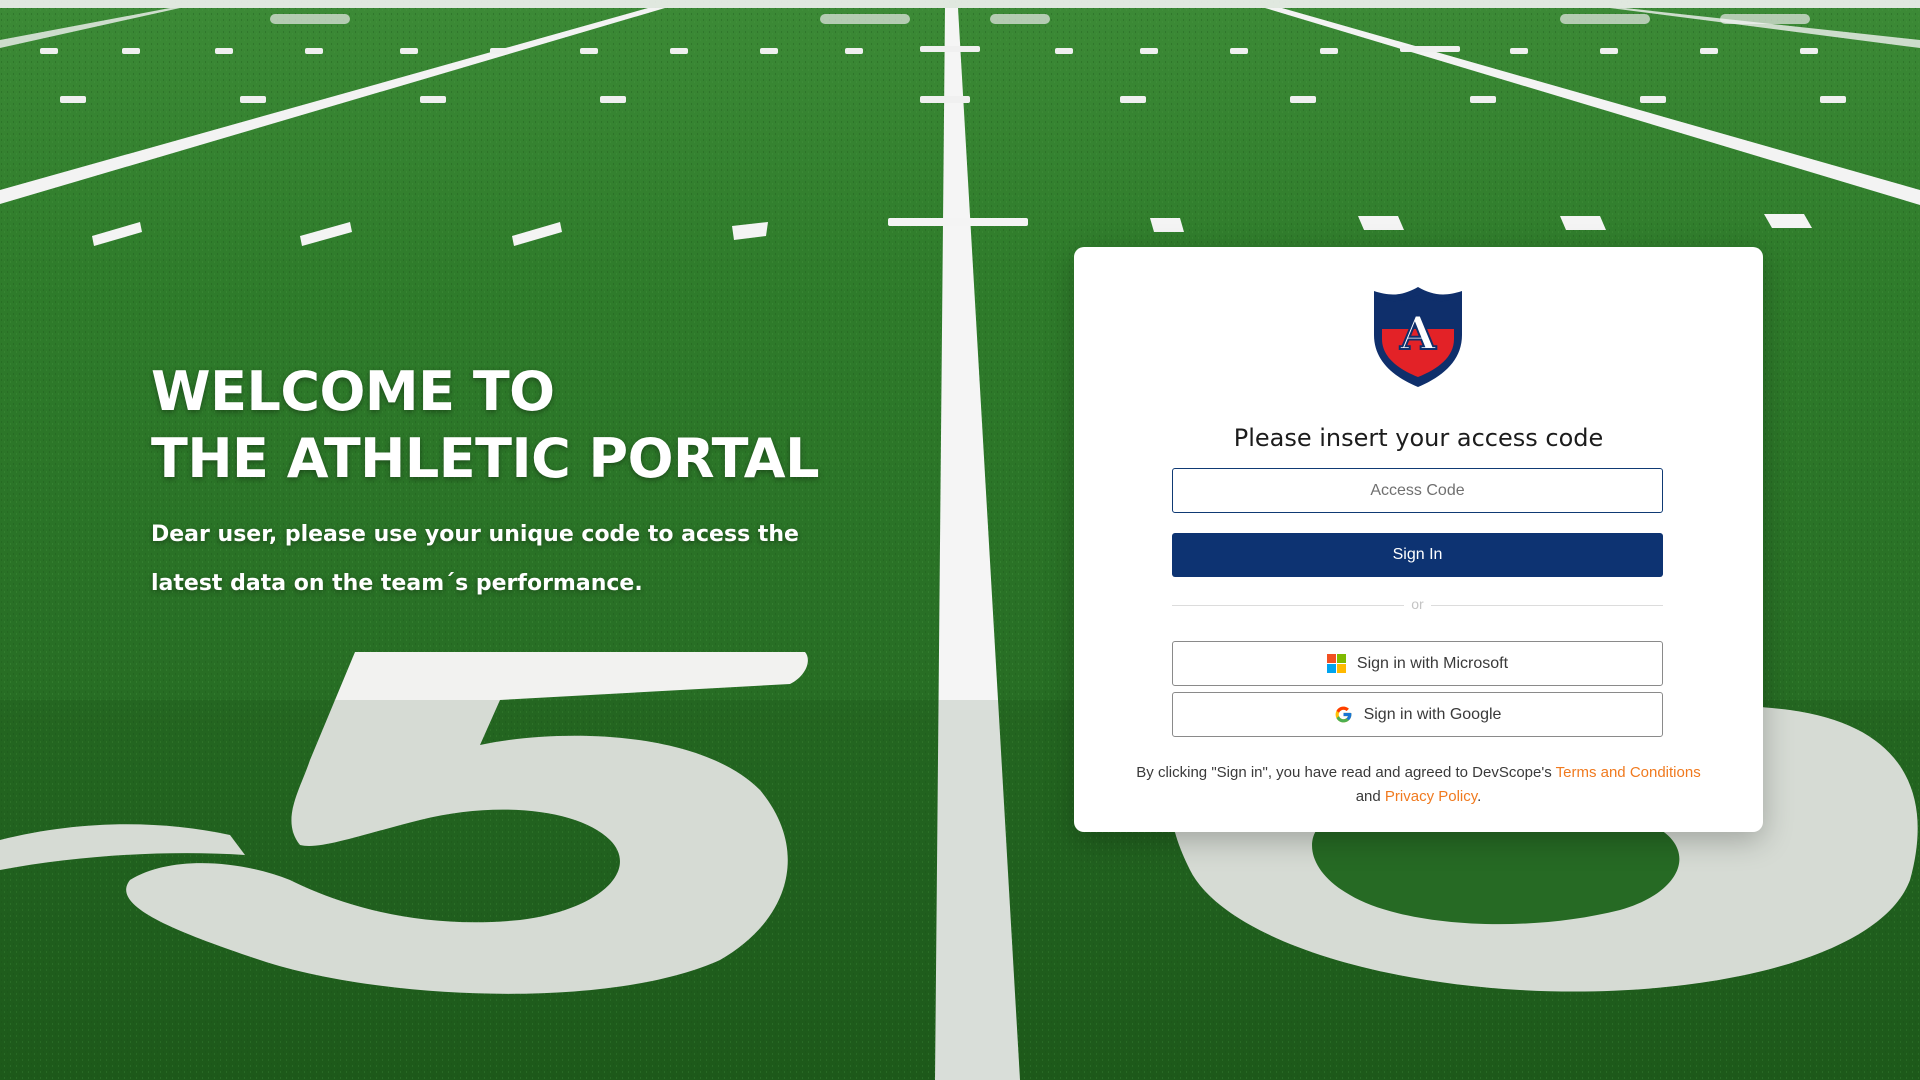 The image size is (1920, 1080). What do you see at coordinates (1417, 555) in the screenshot?
I see `sign-in-button: Sign In` at bounding box center [1417, 555].